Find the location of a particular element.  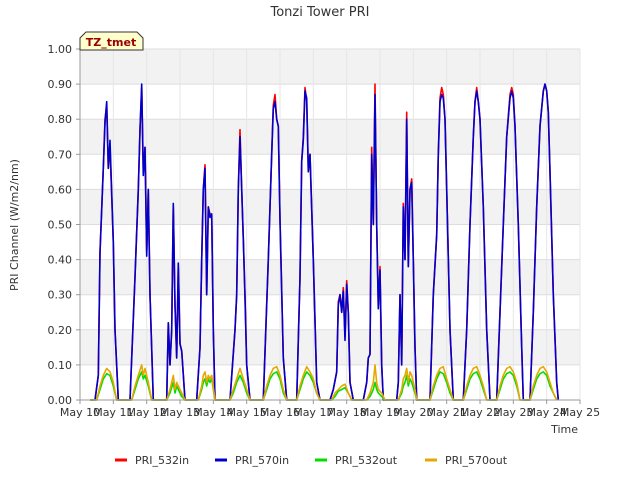

badge-label: TZ_tmet is located at coordinates (111, 42).